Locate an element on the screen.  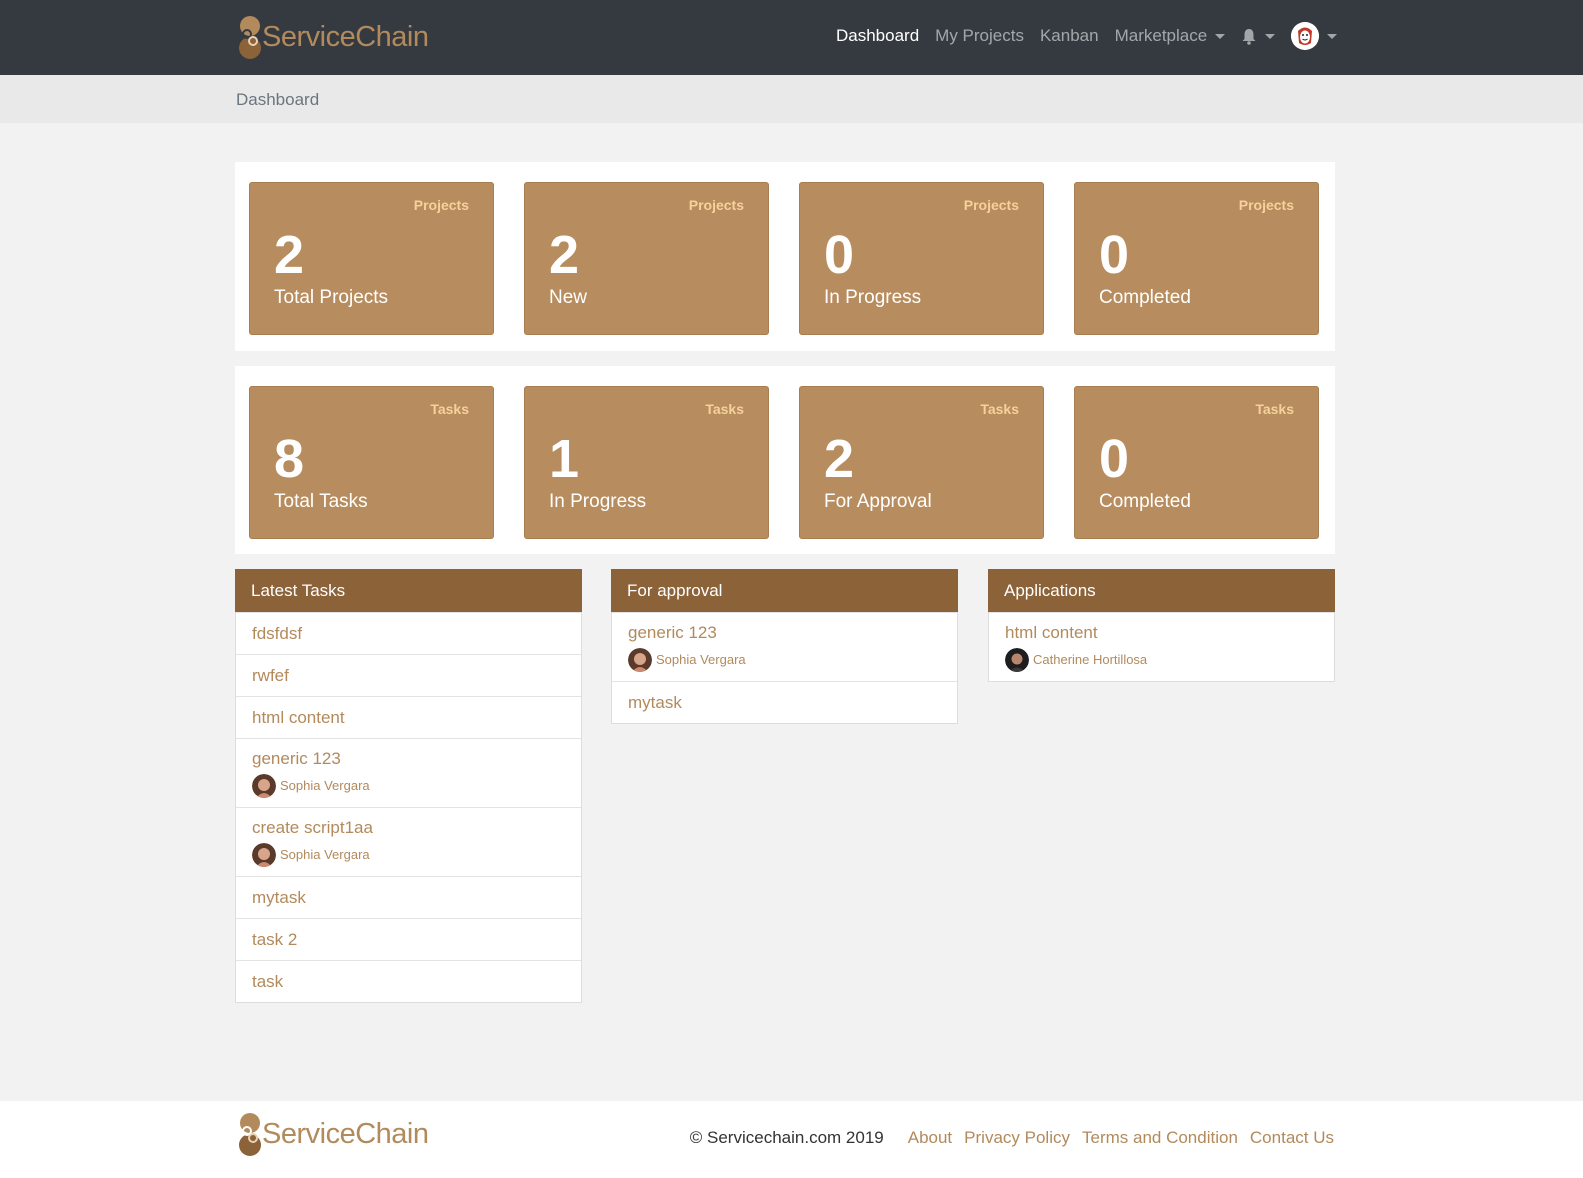
task-link: create script1aa is located at coordinates (408, 828).